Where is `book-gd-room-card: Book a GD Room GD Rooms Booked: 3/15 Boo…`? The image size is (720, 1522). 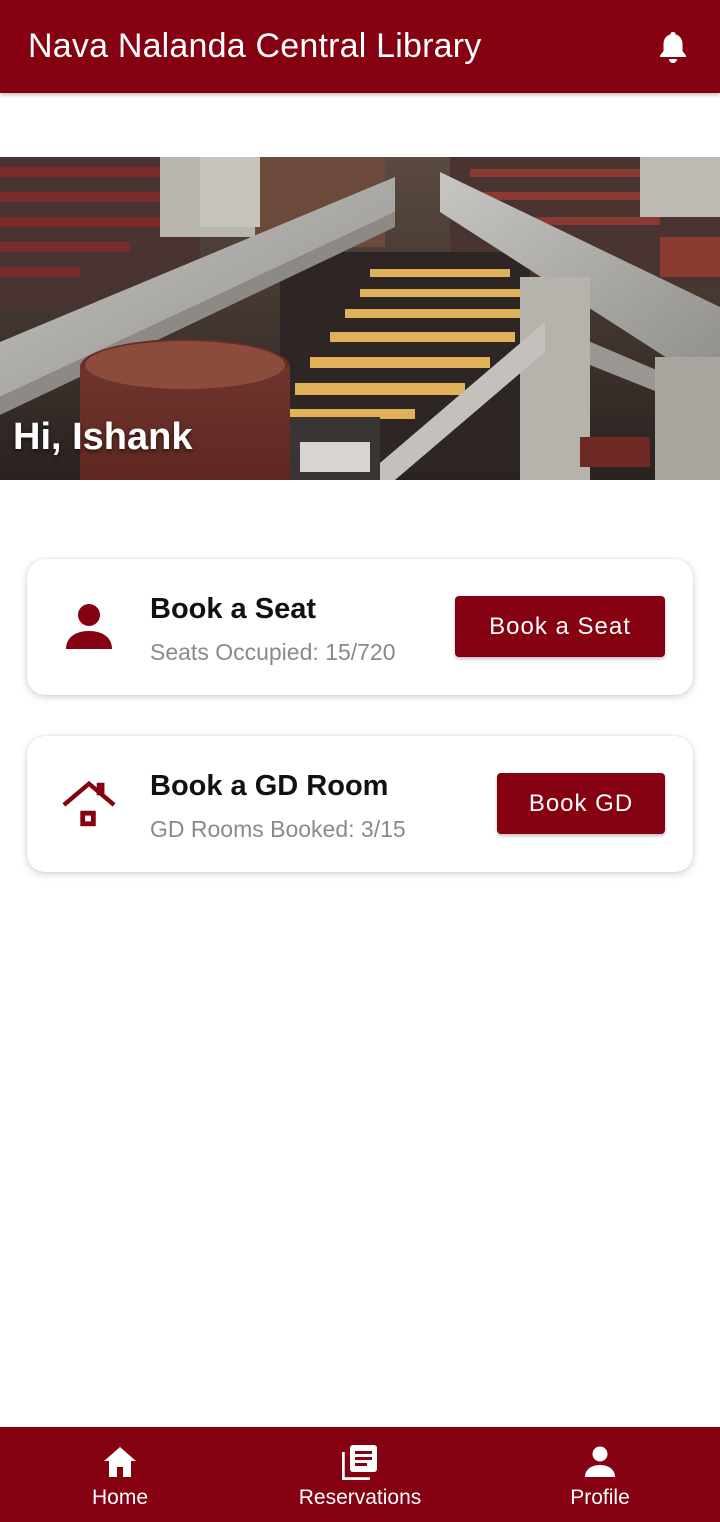 book-gd-room-card: Book a GD Room GD Rooms Booked: 3/15 Boo… is located at coordinates (360, 804).